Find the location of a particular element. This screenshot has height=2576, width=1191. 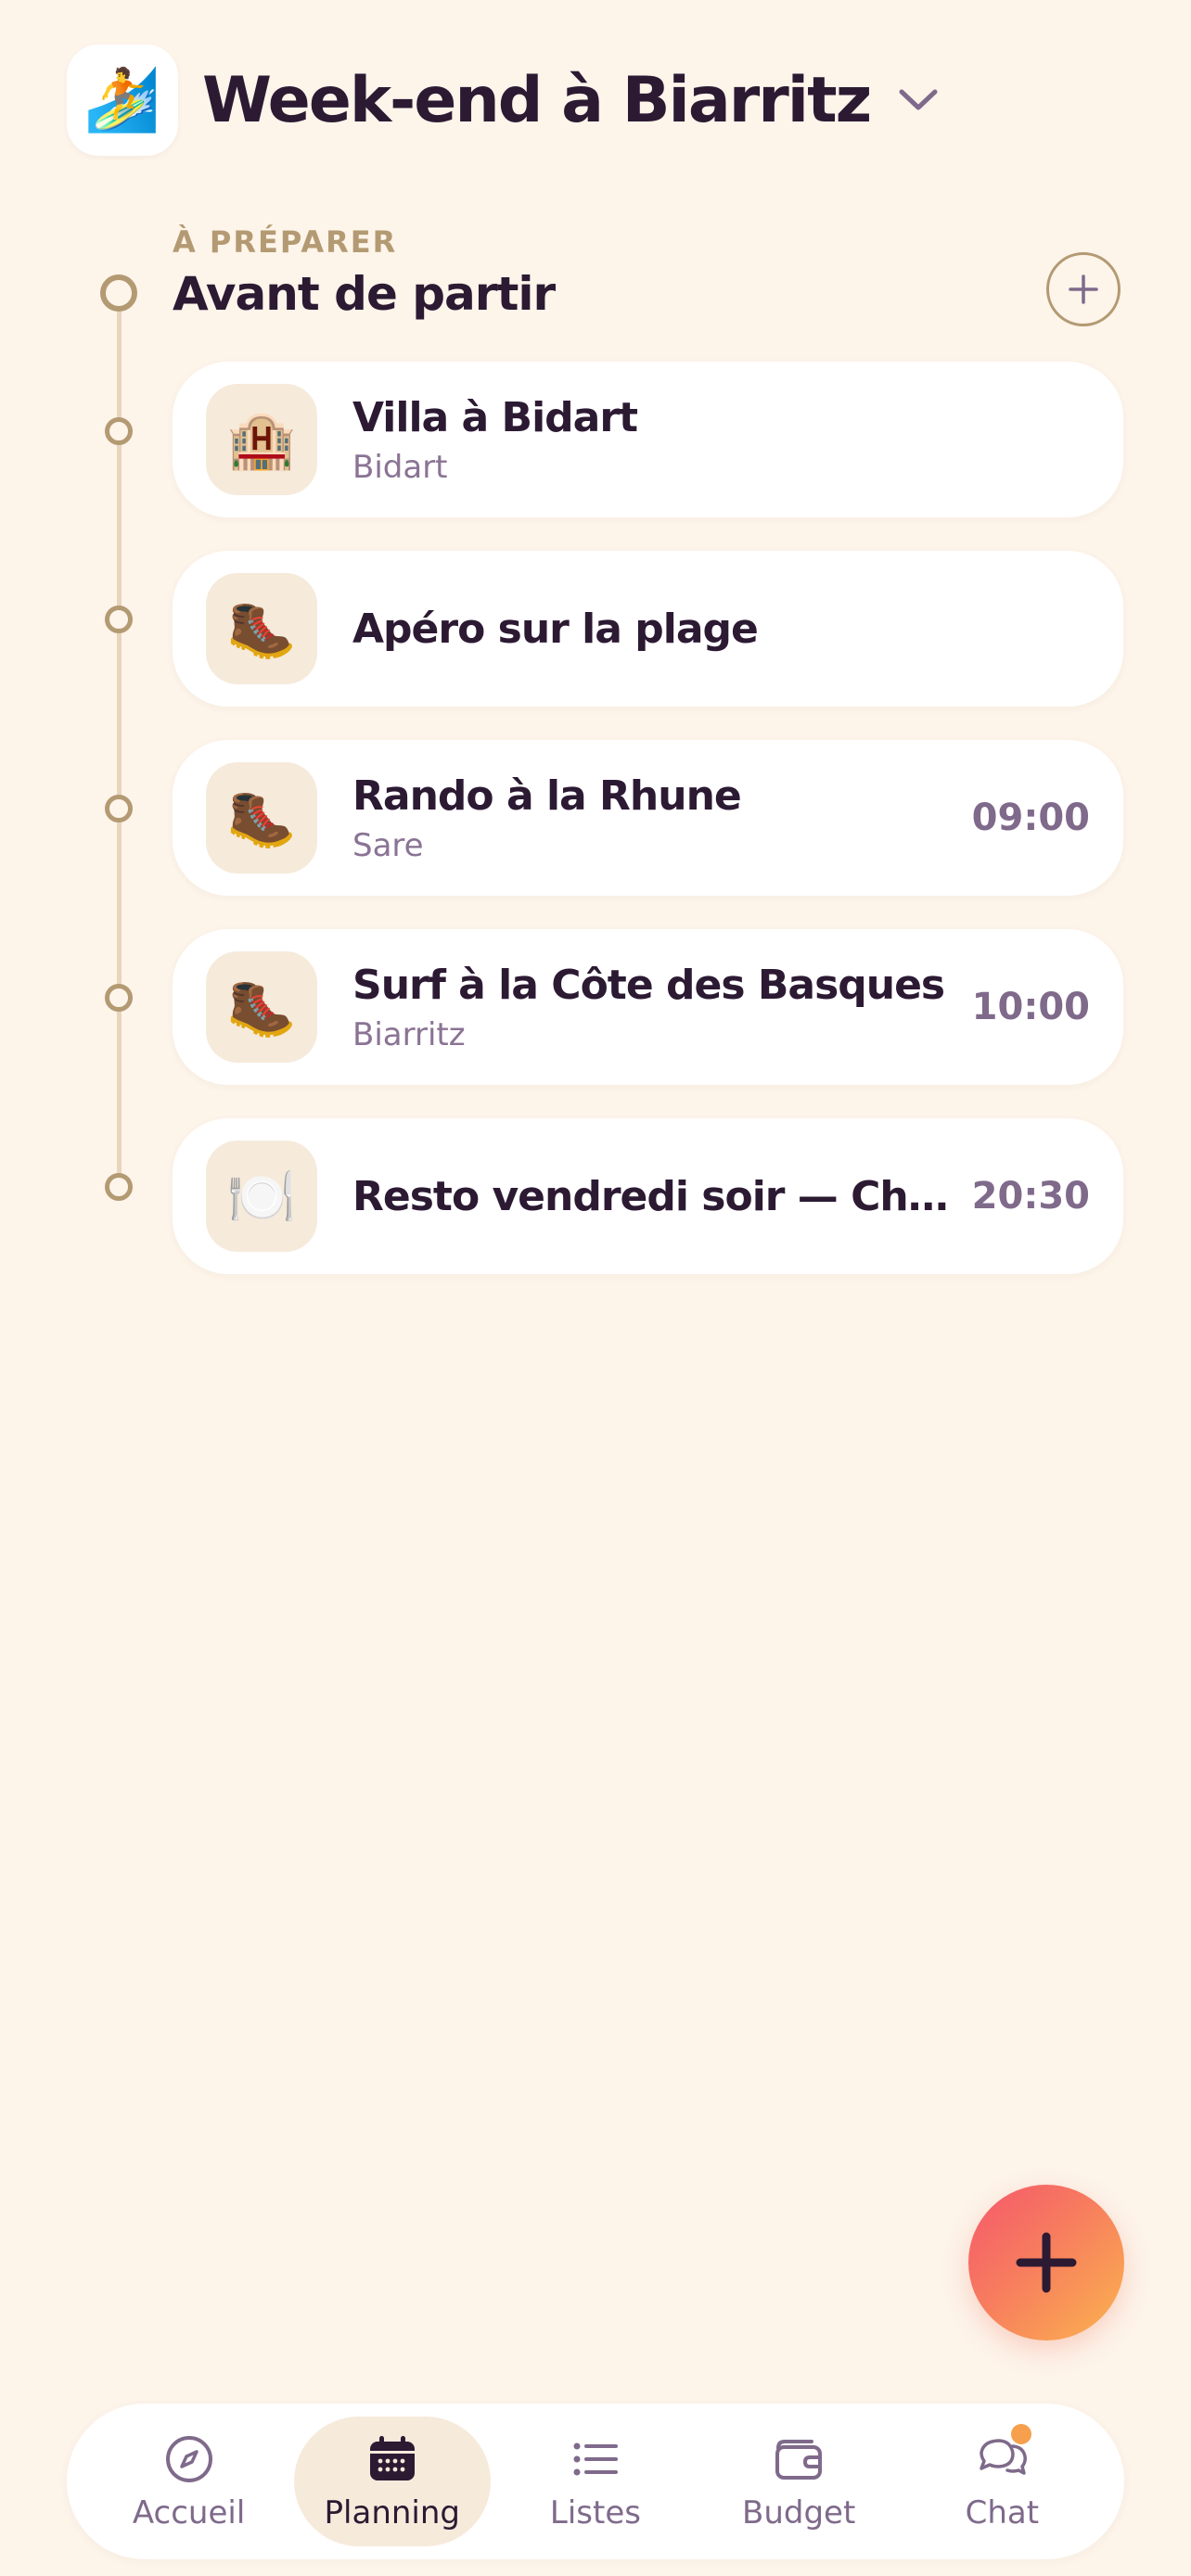

plan-item-card: 🥾 Apéro sur la plage is located at coordinates (648, 629).